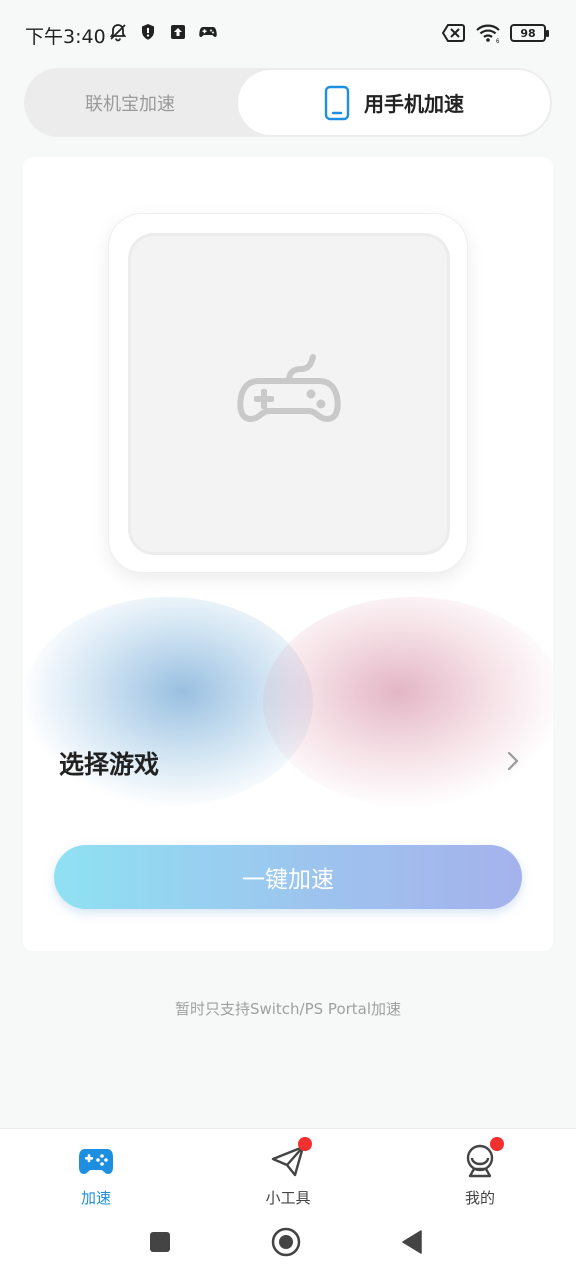 The image size is (576, 1280). I want to click on gamepad-placeholder-icon, so click(289, 388).